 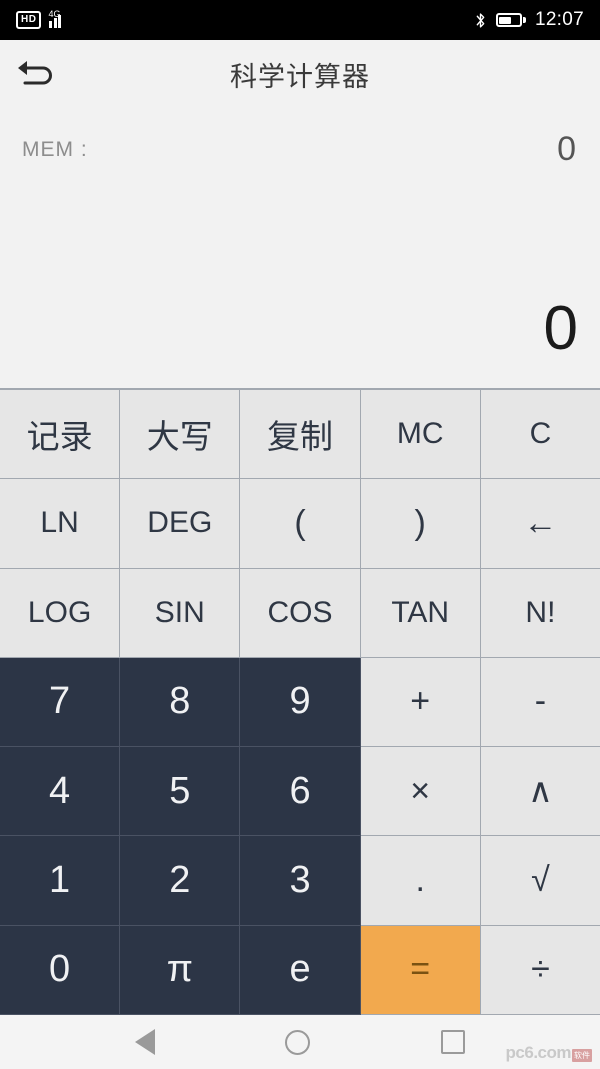 What do you see at coordinates (420, 435) in the screenshot?
I see `key-mc: MC` at bounding box center [420, 435].